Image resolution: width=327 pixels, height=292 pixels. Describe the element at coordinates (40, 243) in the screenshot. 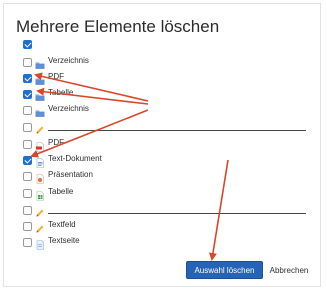

I see `page-icon` at that location.